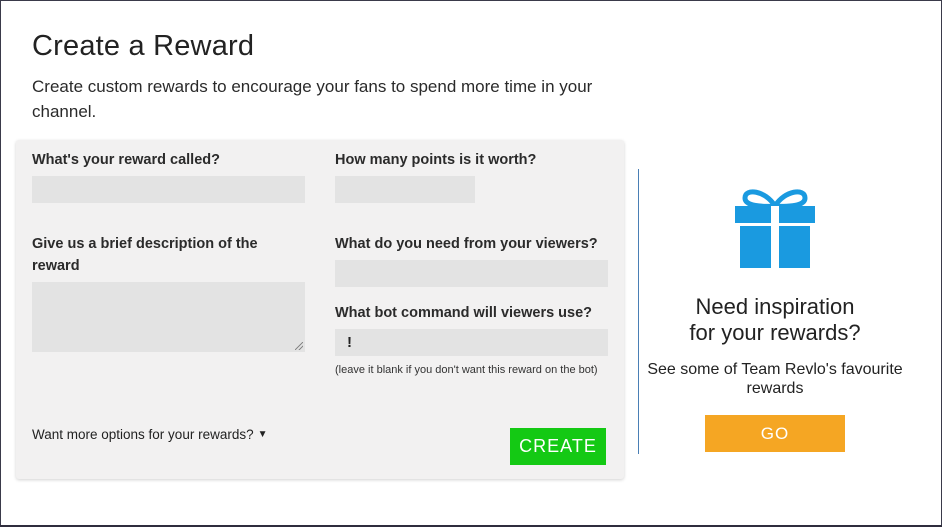  I want to click on bot-command-prefix: !, so click(349, 342).